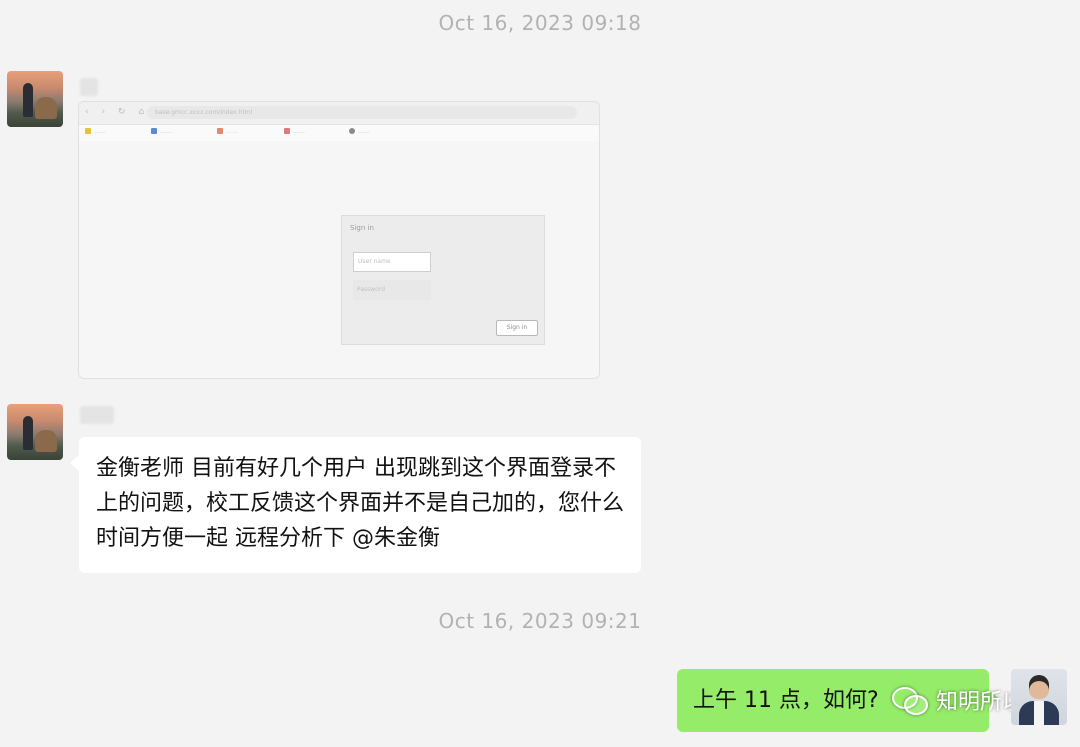 The image size is (1080, 747). Describe the element at coordinates (786, 700) in the screenshot. I see `message-text: 上午 11 点，如何?` at that location.